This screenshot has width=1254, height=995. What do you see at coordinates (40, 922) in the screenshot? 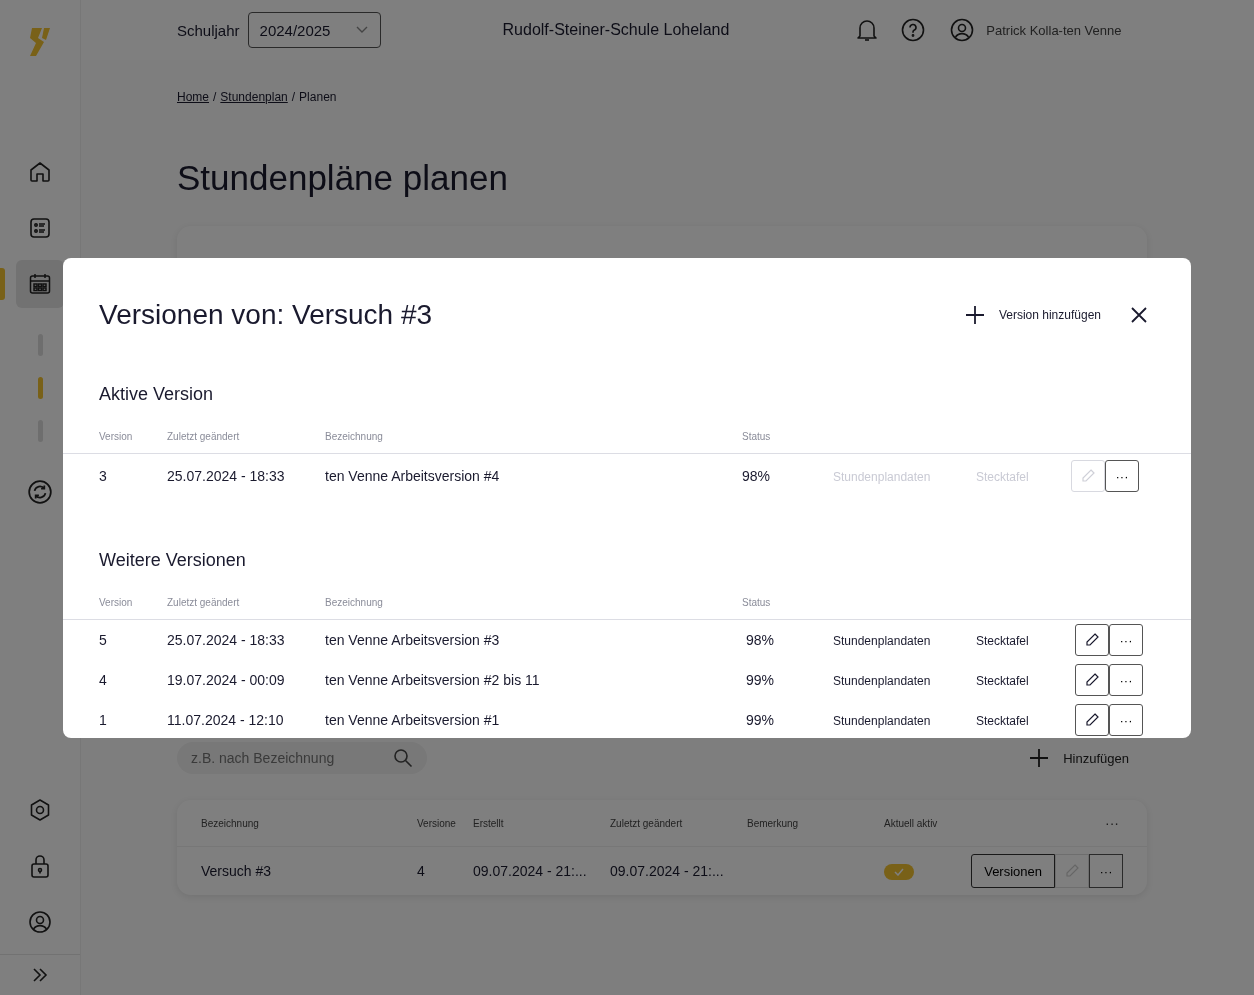
I see `profile-icon` at bounding box center [40, 922].